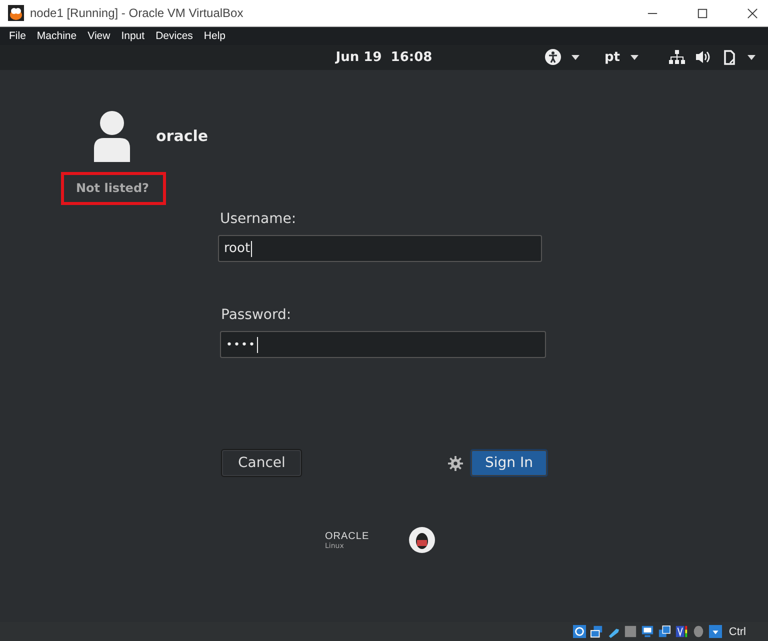 Image resolution: width=768 pixels, height=641 pixels. I want to click on recording-icon, so click(681, 631).